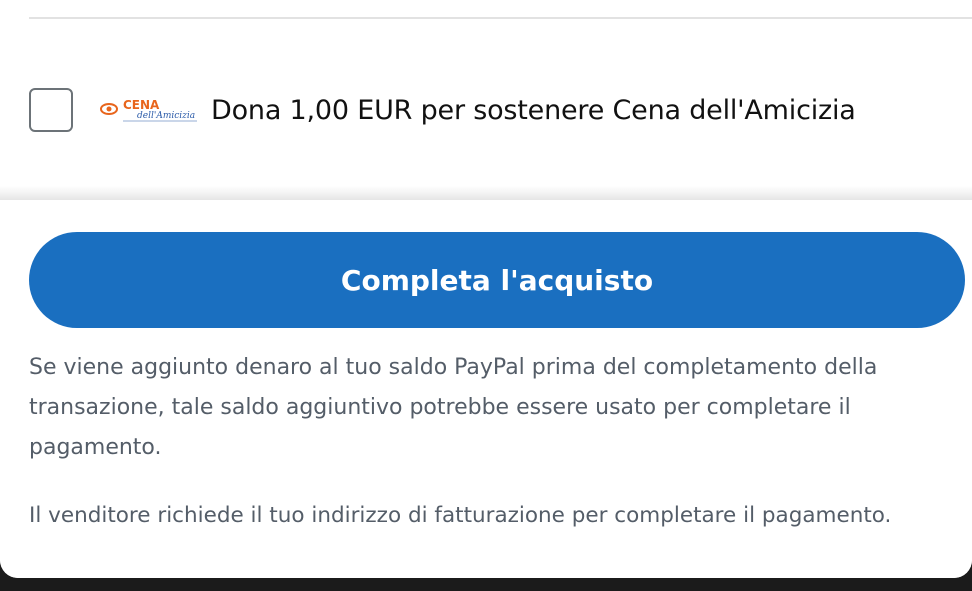  What do you see at coordinates (500, 18) in the screenshot?
I see `divider` at bounding box center [500, 18].